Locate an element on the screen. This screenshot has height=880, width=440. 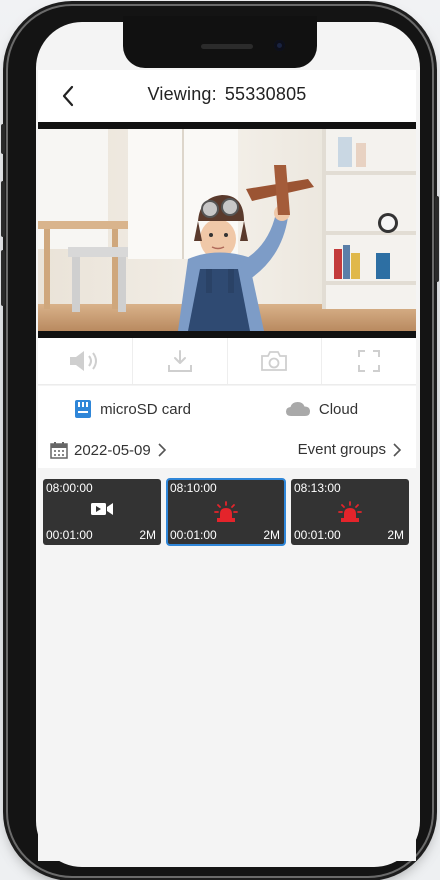
microsd-label: microSD card is located at coordinates (145, 409).